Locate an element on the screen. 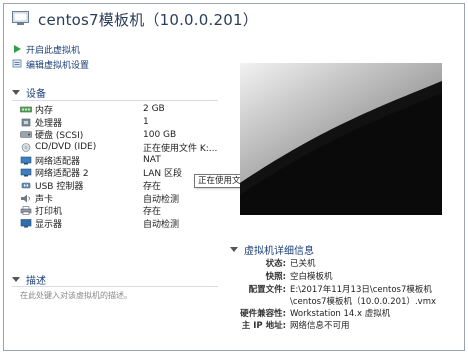  devices-header: 设备 is located at coordinates (36, 94).